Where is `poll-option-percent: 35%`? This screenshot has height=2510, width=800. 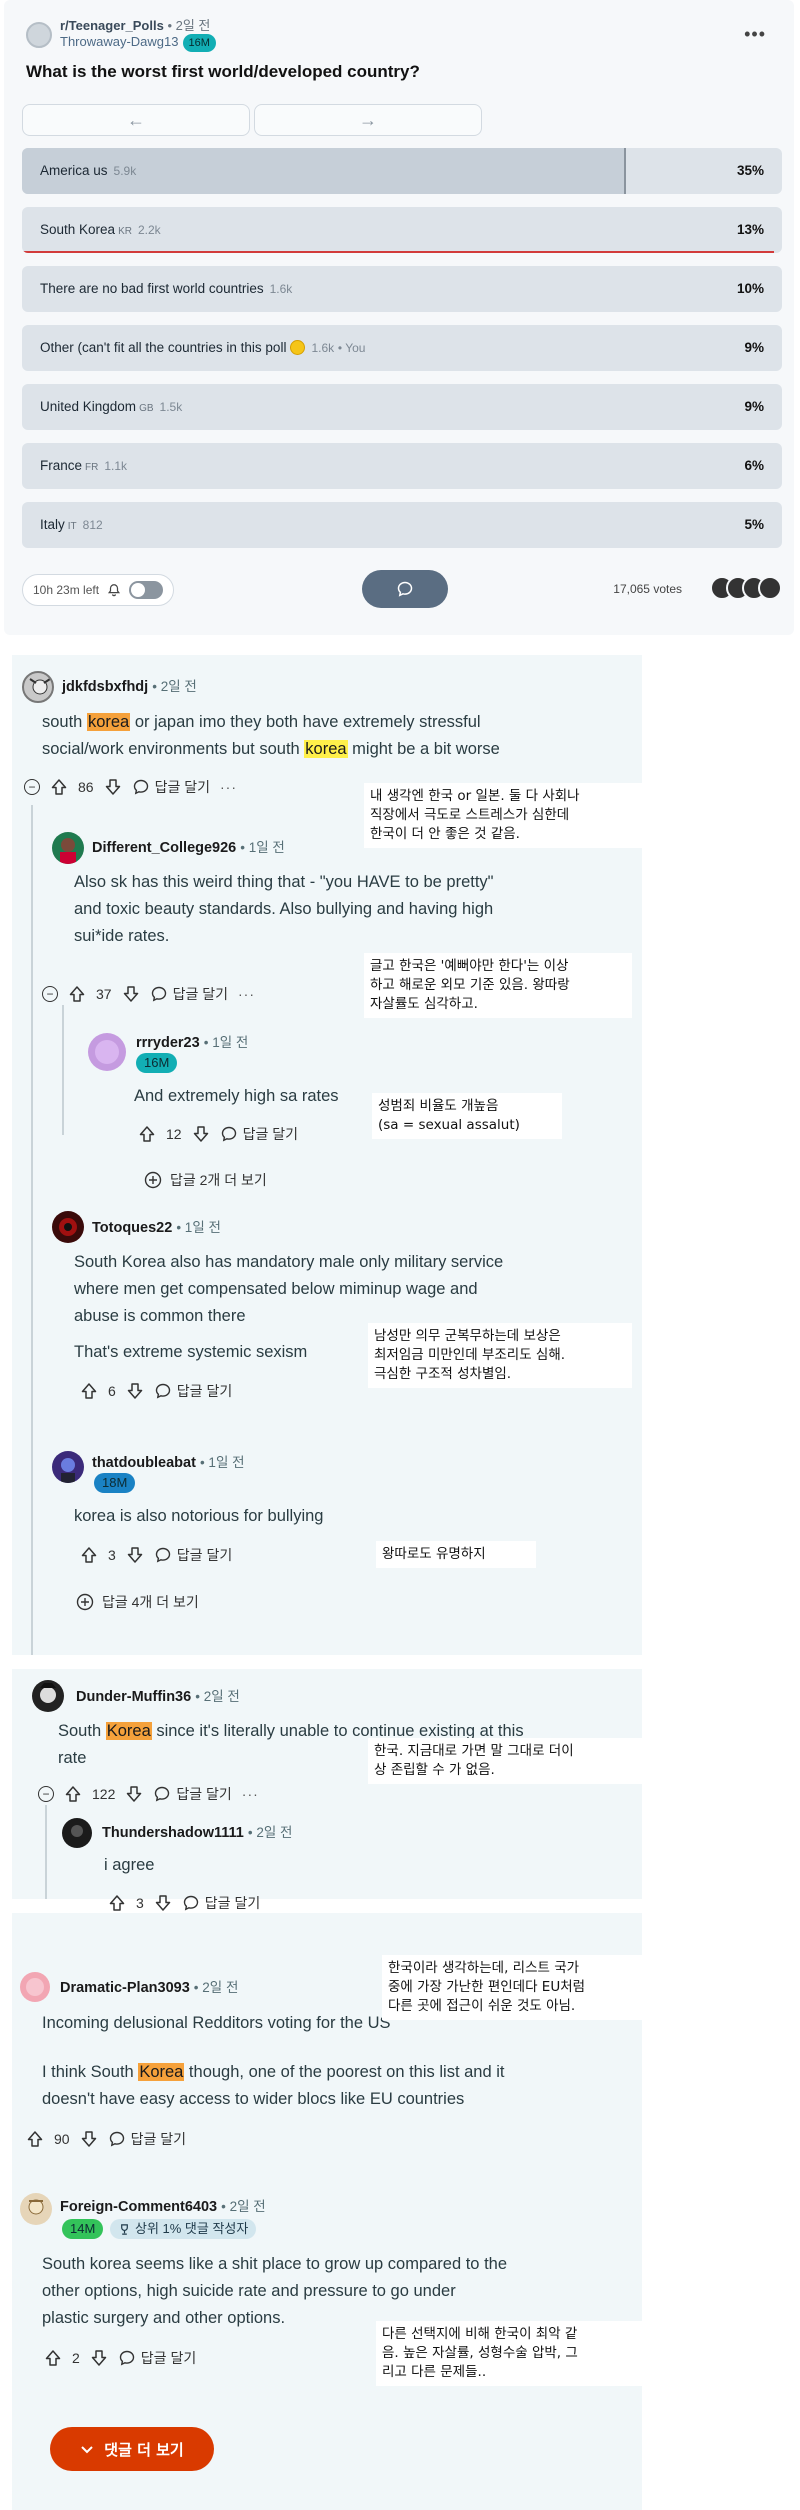 poll-option-percent: 35% is located at coordinates (750, 170).